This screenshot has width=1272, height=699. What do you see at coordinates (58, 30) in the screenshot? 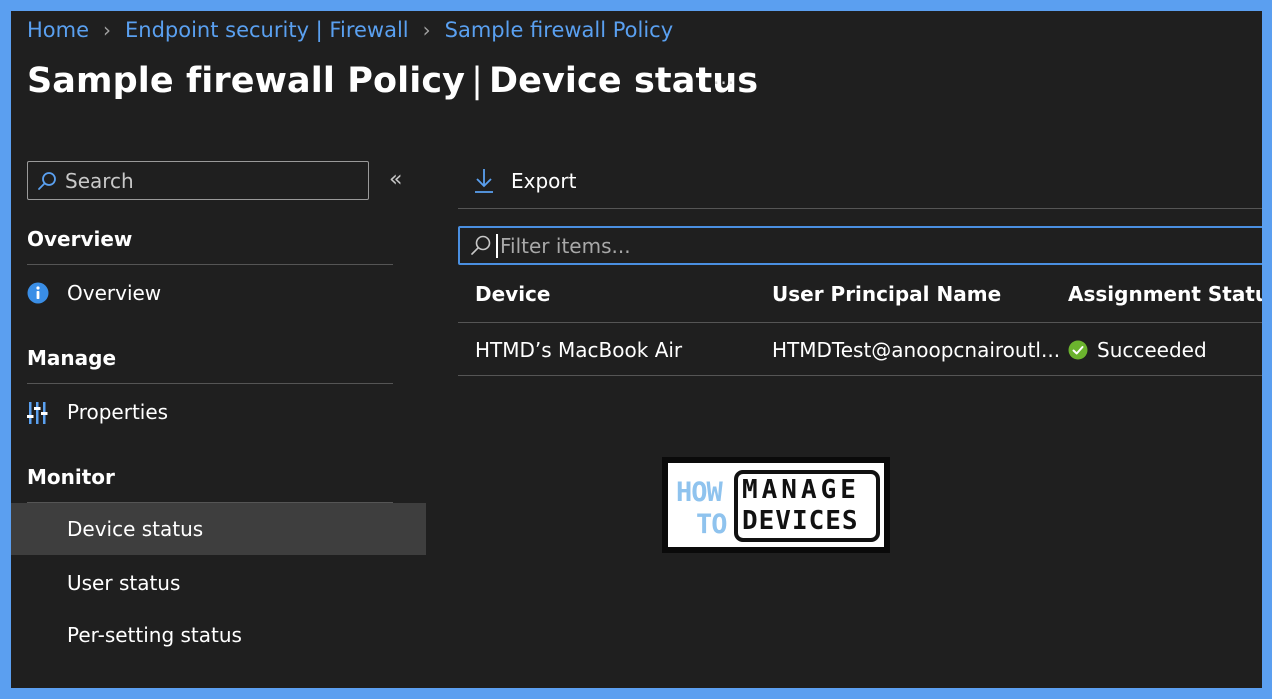
I see `breadcrumb-home: Home` at bounding box center [58, 30].